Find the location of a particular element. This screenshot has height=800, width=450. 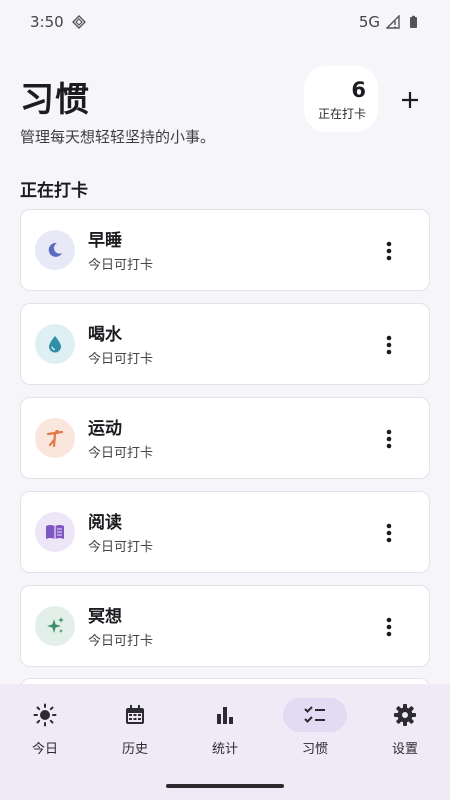

exercise-icon is located at coordinates (55, 439).